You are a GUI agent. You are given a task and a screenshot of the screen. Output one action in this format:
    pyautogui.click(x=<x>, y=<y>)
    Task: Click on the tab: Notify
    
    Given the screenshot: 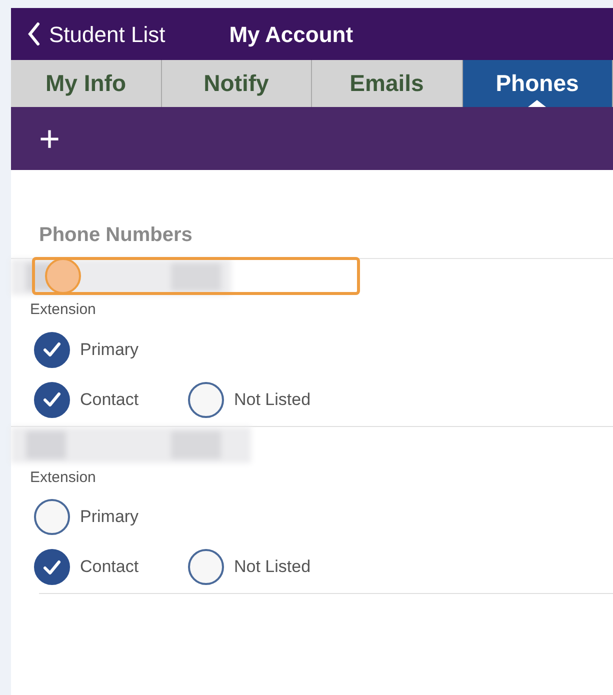 What is the action you would take?
    pyautogui.click(x=237, y=83)
    